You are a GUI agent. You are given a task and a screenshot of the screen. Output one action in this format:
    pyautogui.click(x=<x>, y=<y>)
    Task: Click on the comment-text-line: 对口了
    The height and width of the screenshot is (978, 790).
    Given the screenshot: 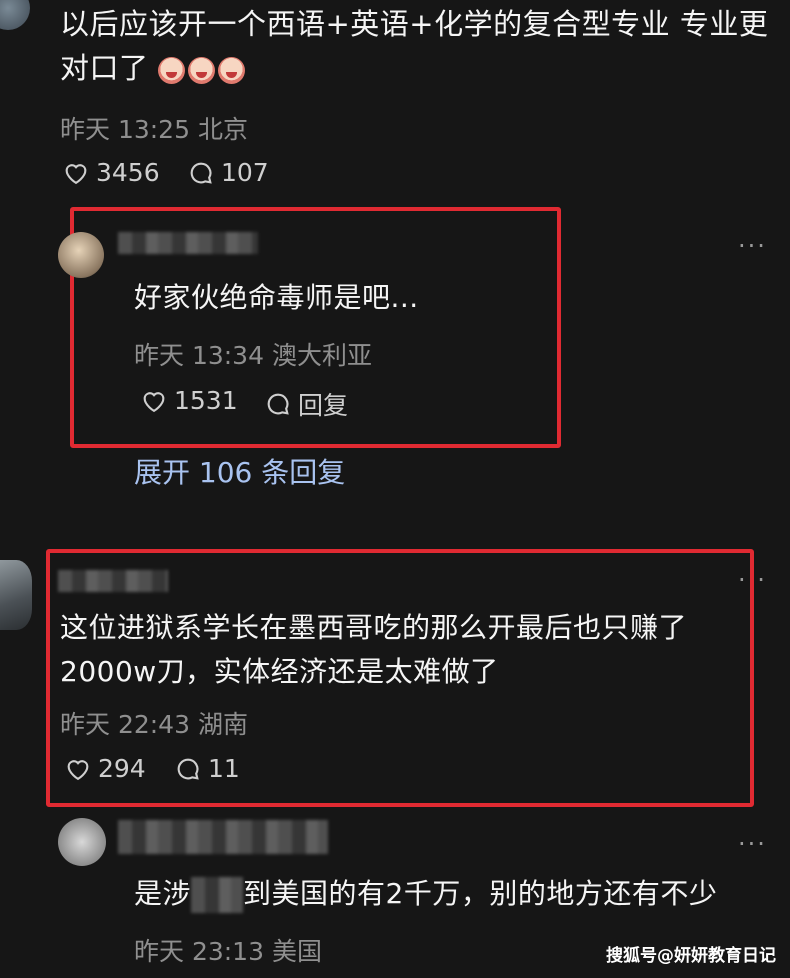 What is the action you would take?
    pyautogui.click(x=104, y=68)
    